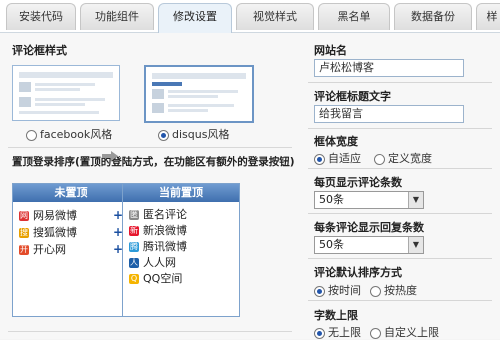 The height and width of the screenshot is (340, 500). What do you see at coordinates (48, 216) in the screenshot?
I see `login-item-netease: 网网易微博` at bounding box center [48, 216].